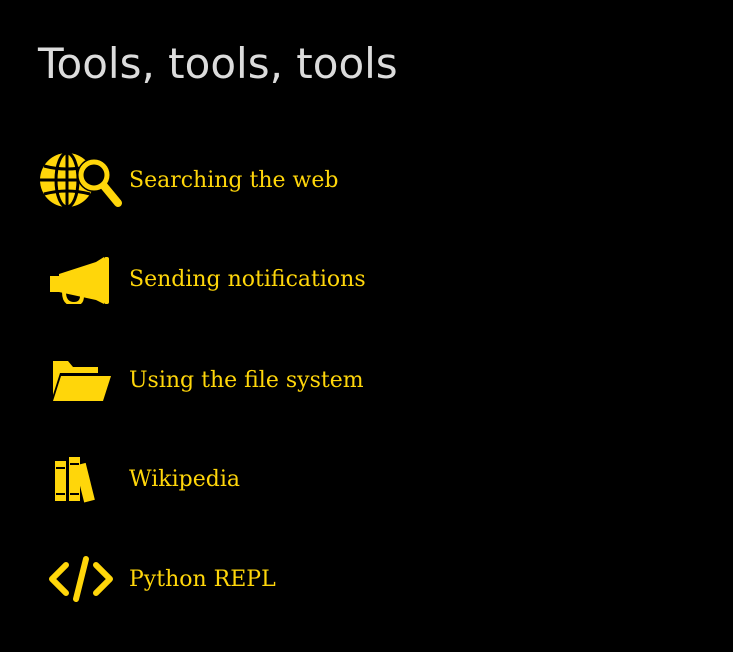 Image resolution: width=733 pixels, height=652 pixels. What do you see at coordinates (246, 380) in the screenshot?
I see `tool-label: Using the file system` at bounding box center [246, 380].